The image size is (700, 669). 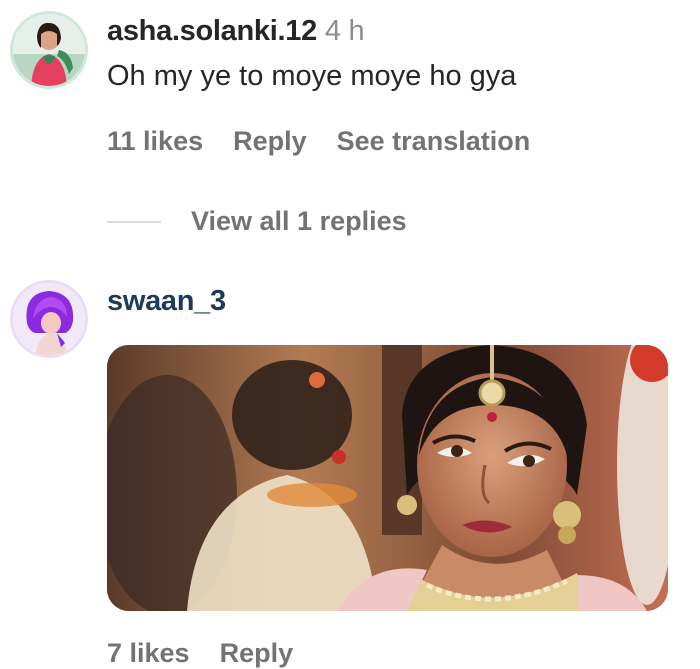 What do you see at coordinates (148, 653) in the screenshot?
I see `like-count: 7 likes` at bounding box center [148, 653].